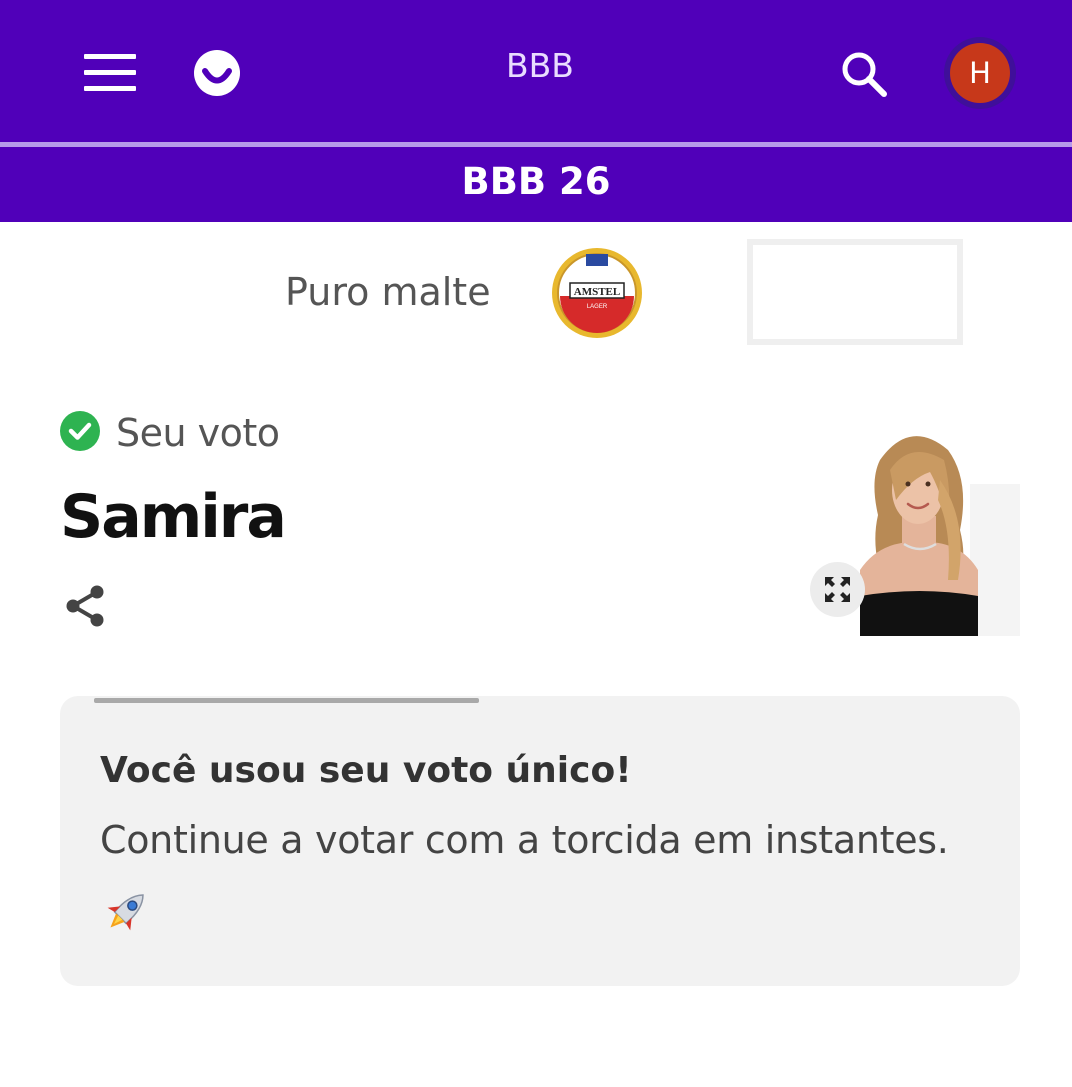  I want to click on expand-icon, so click(837, 589).